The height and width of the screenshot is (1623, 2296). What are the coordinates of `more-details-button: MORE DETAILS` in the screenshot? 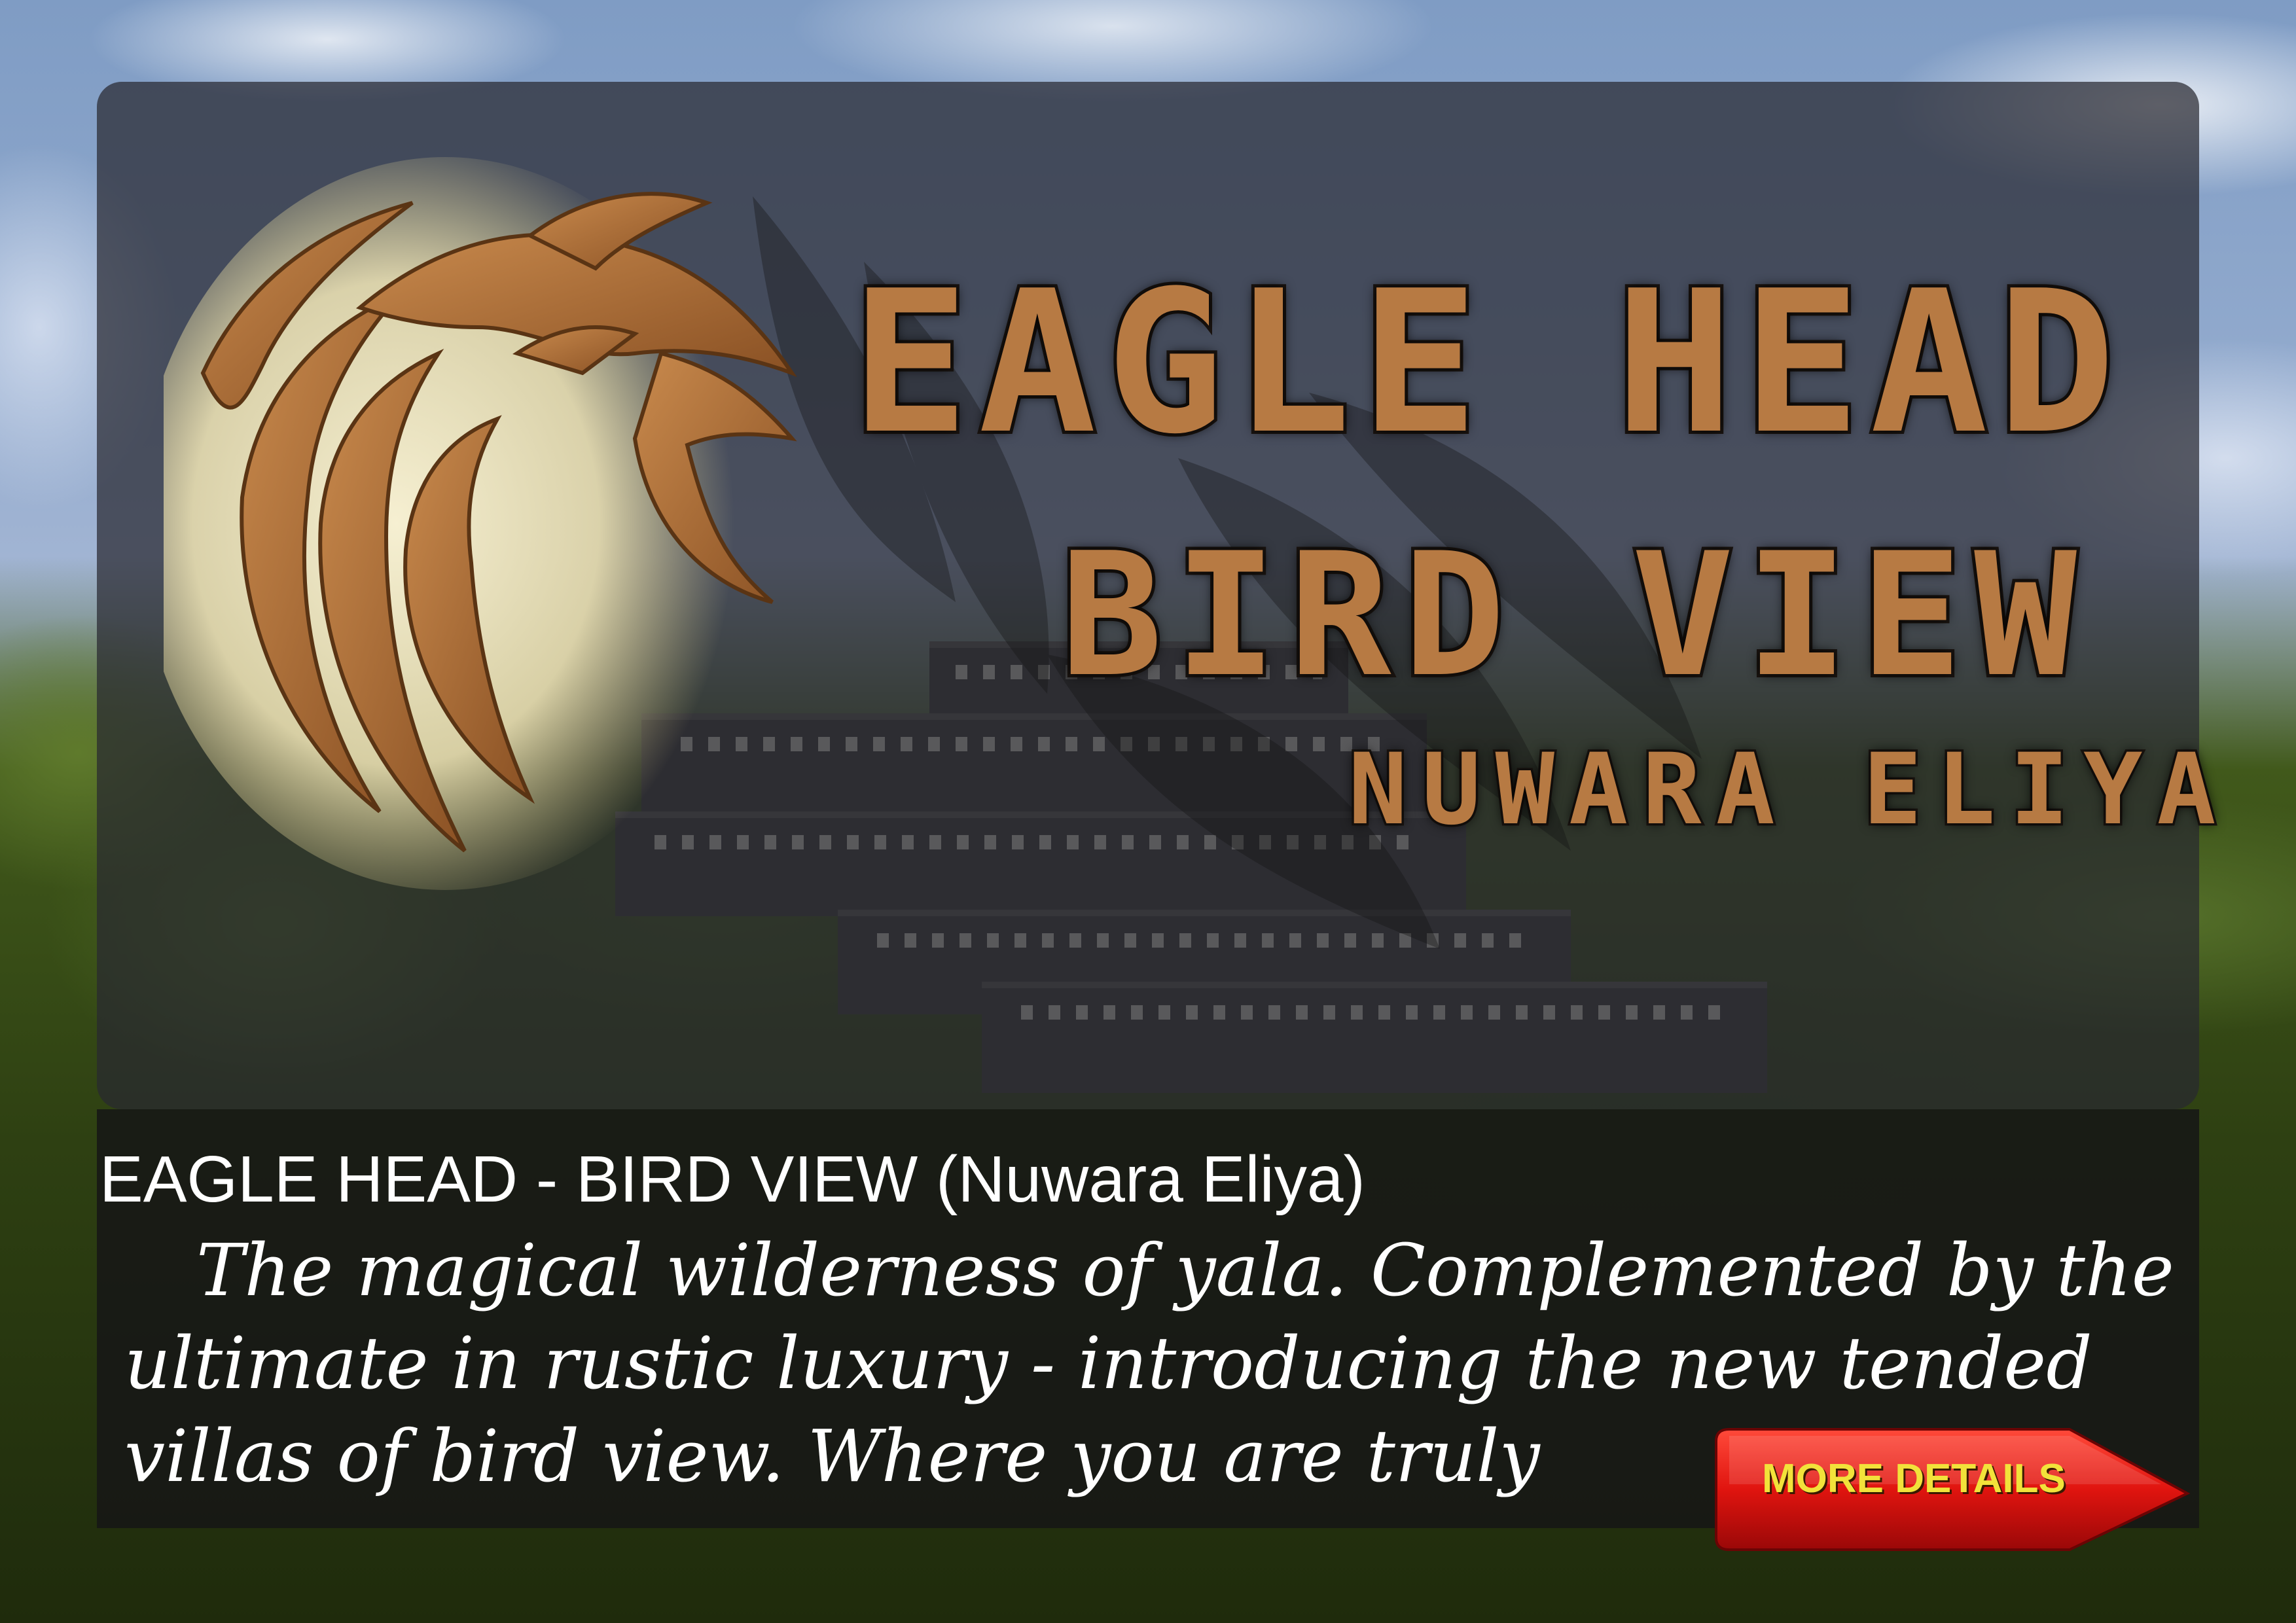 It's located at (1951, 1489).